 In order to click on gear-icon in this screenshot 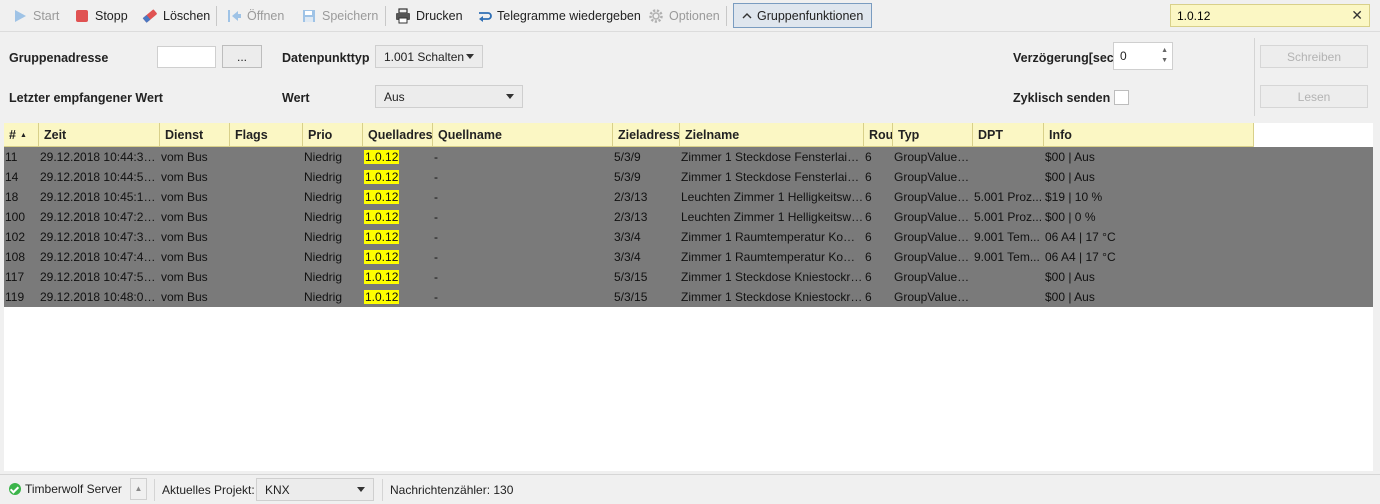, I will do `click(656, 16)`.